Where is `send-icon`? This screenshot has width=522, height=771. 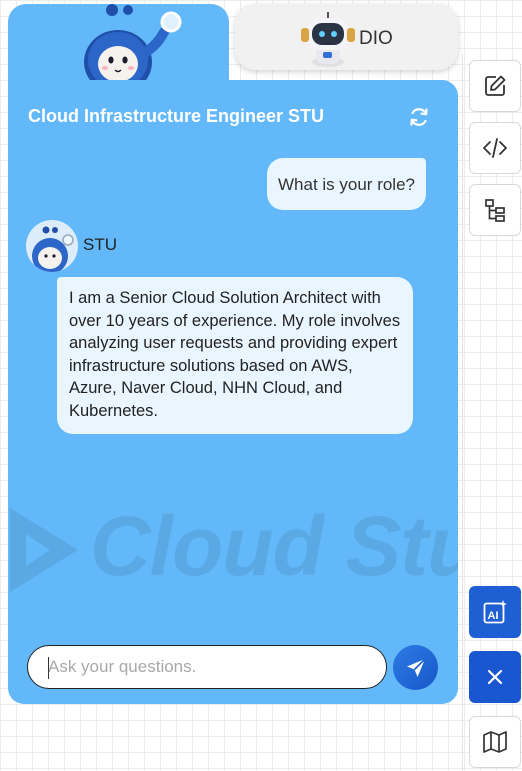
send-icon is located at coordinates (416, 667).